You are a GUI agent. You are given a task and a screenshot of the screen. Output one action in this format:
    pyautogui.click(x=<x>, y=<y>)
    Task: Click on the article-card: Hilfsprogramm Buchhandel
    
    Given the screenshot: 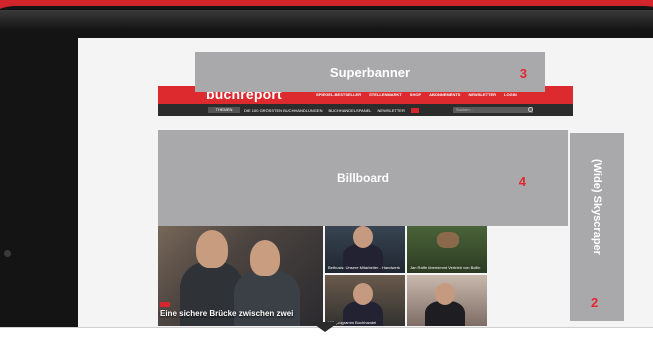 What is the action you would take?
    pyautogui.click(x=365, y=300)
    